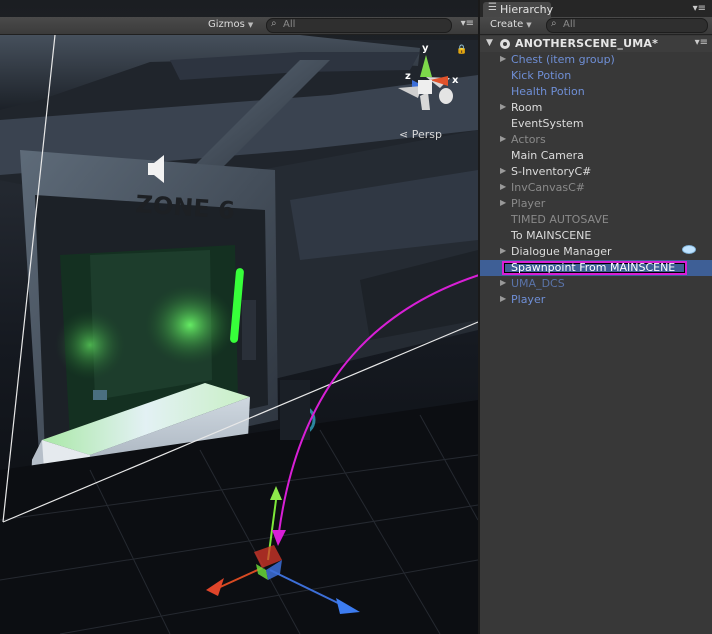  I want to click on lock-icon: 🔒, so click(461, 50).